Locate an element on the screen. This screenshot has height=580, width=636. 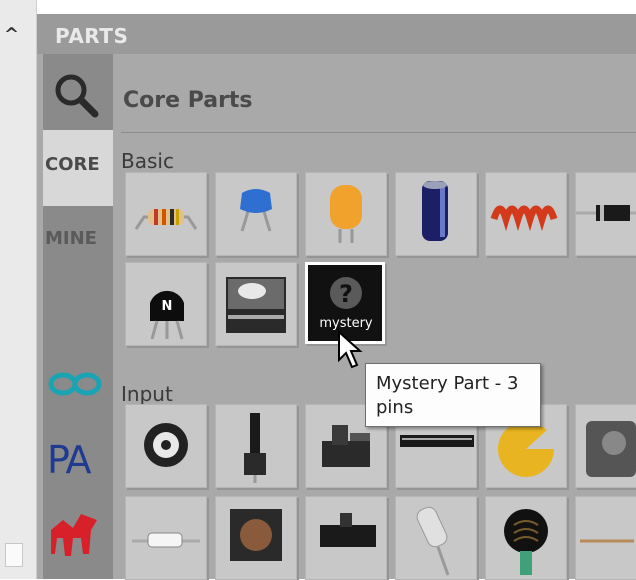
tab-mine: MINE is located at coordinates (78, 244).